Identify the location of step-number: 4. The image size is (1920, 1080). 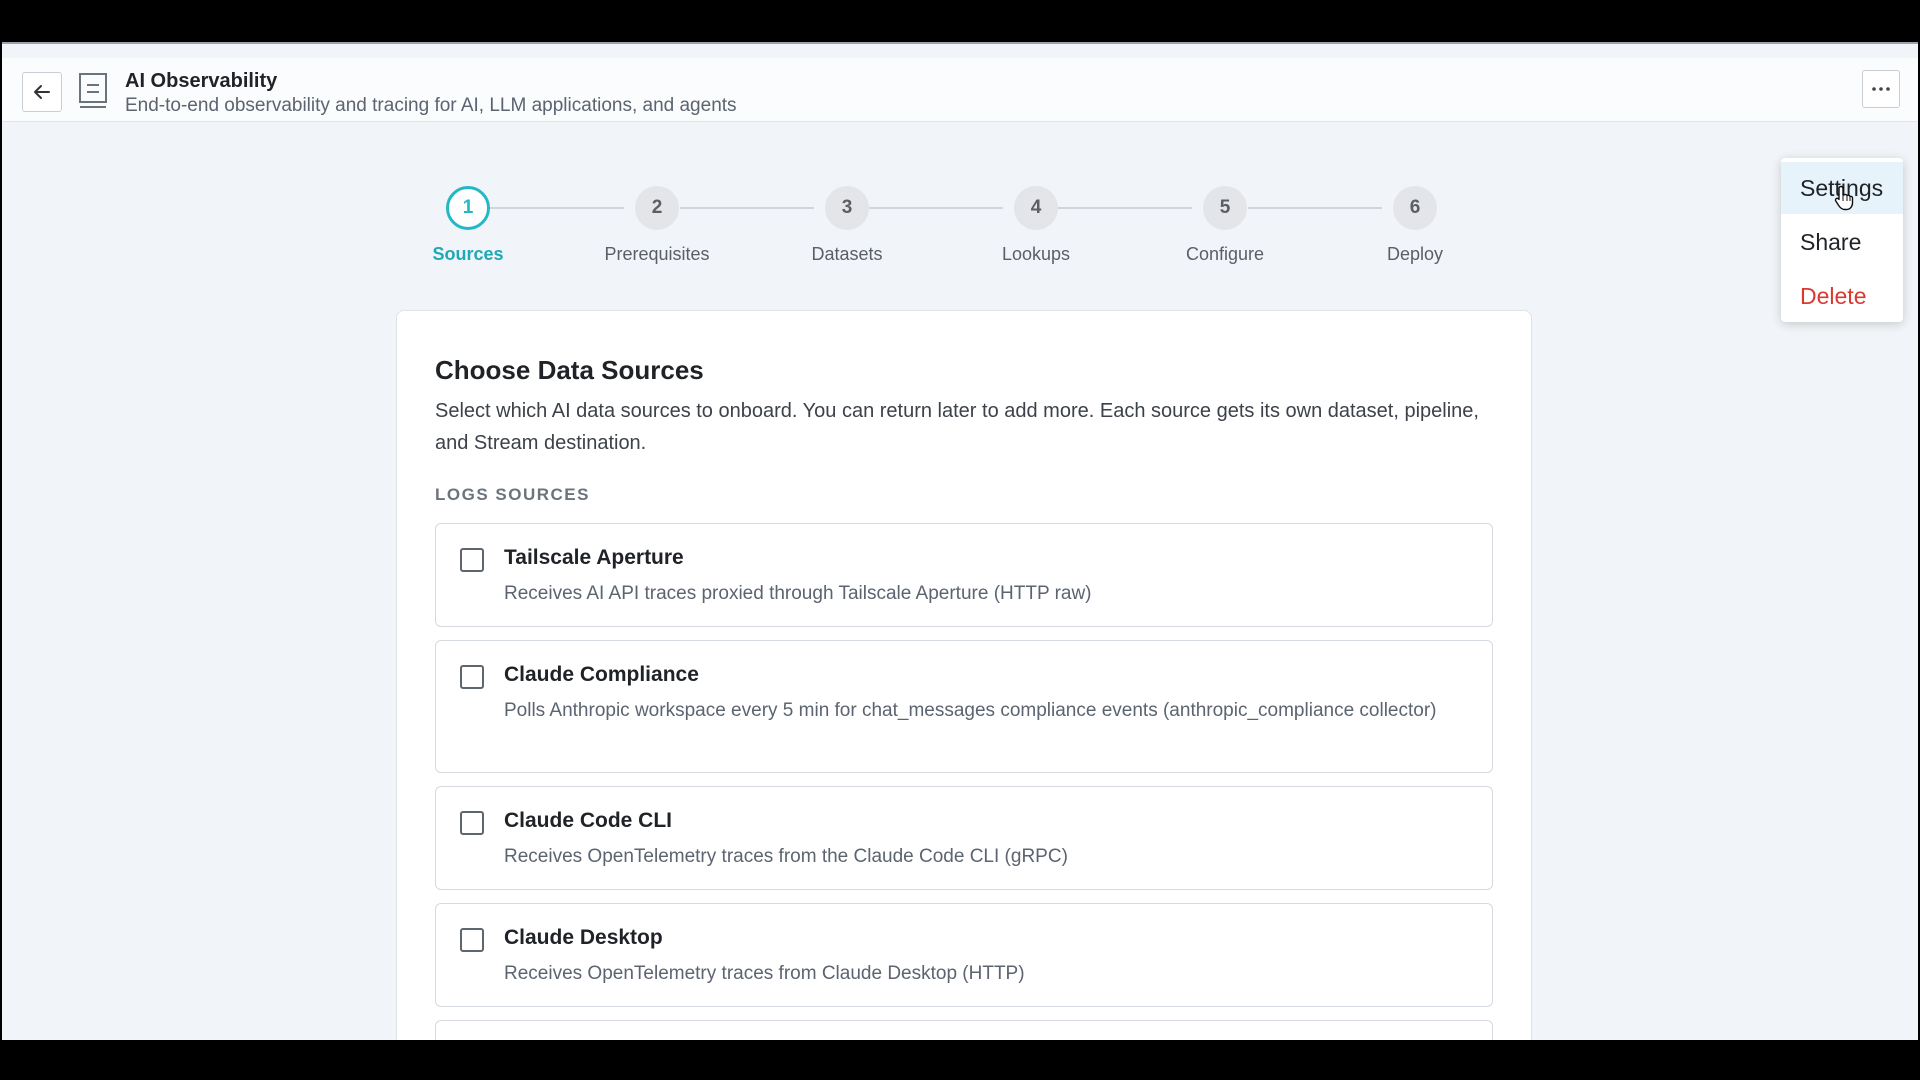
(1036, 208).